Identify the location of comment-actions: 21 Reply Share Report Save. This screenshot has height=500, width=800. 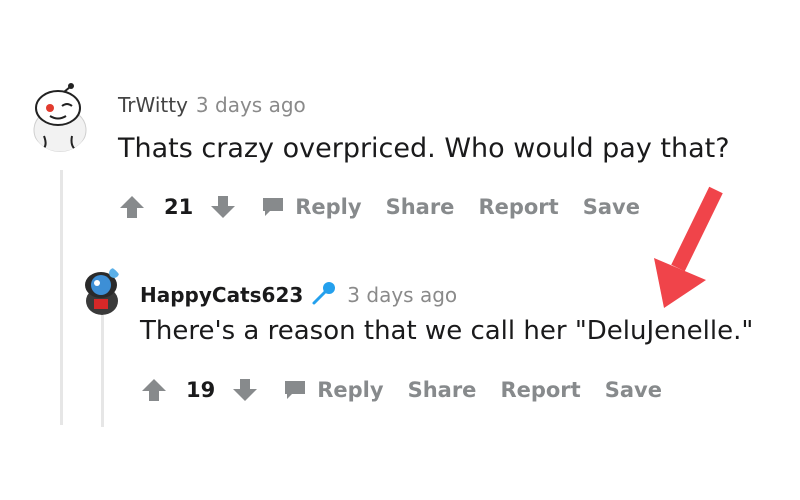
(379, 207).